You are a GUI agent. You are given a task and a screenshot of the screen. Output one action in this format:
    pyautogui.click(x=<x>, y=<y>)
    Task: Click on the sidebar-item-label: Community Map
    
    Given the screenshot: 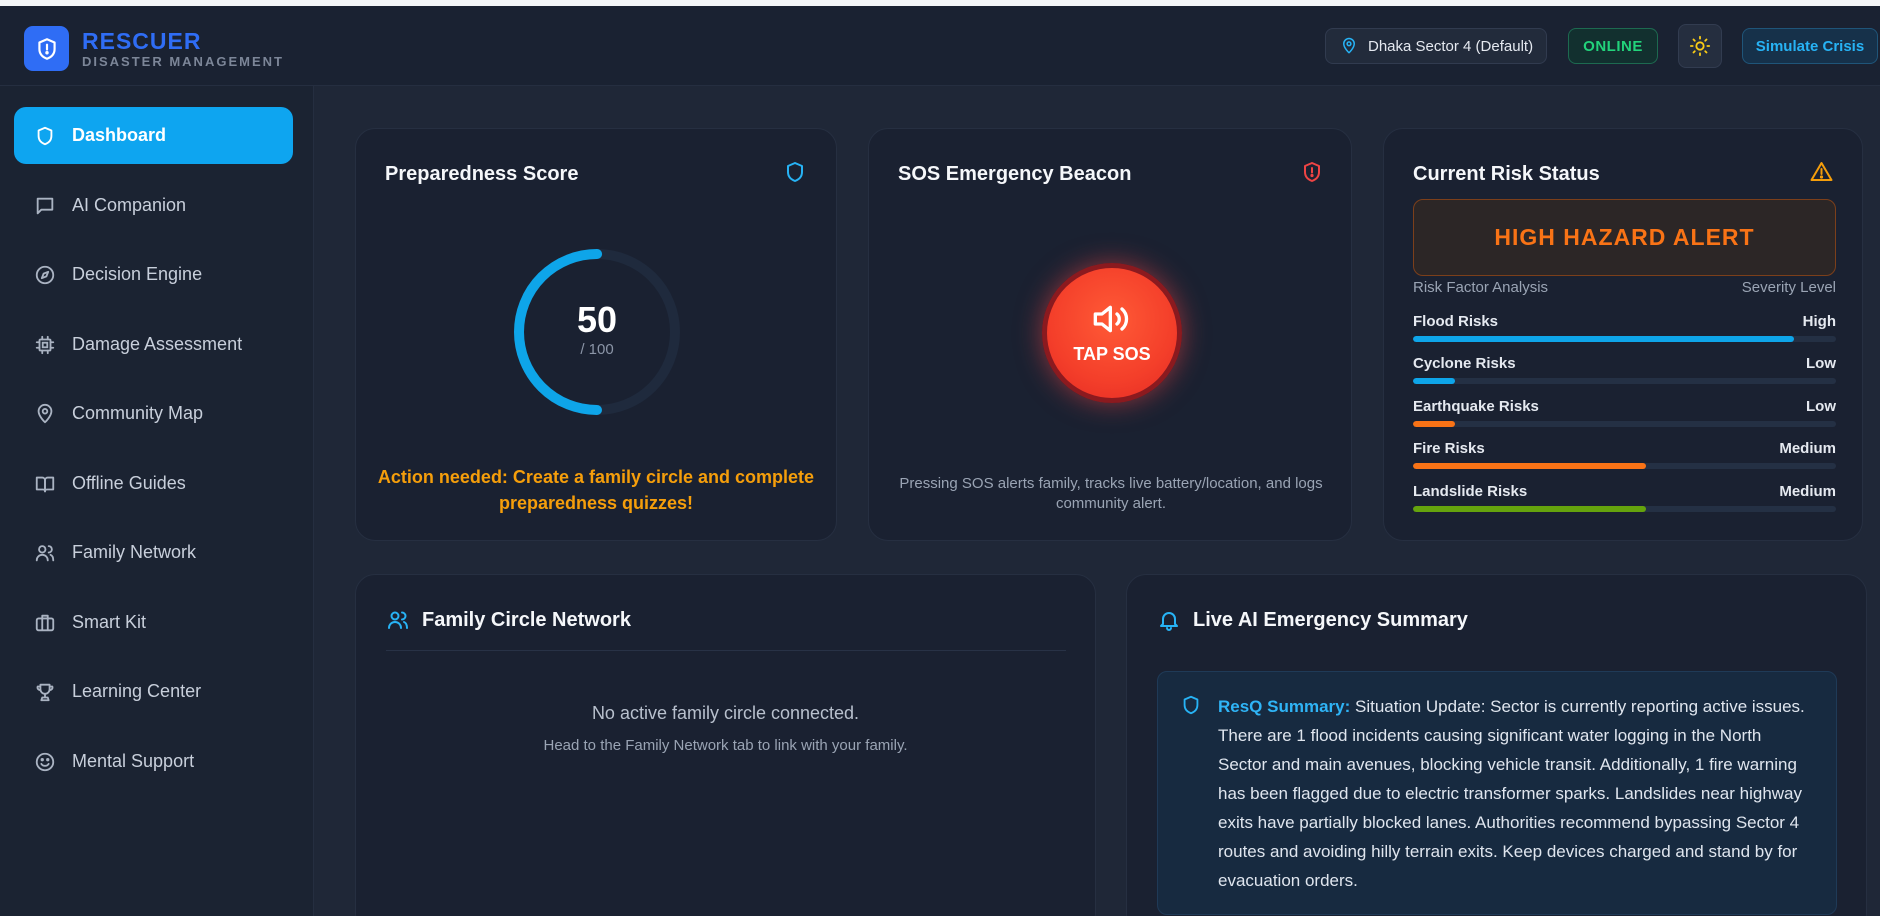 What is the action you would take?
    pyautogui.click(x=138, y=413)
    